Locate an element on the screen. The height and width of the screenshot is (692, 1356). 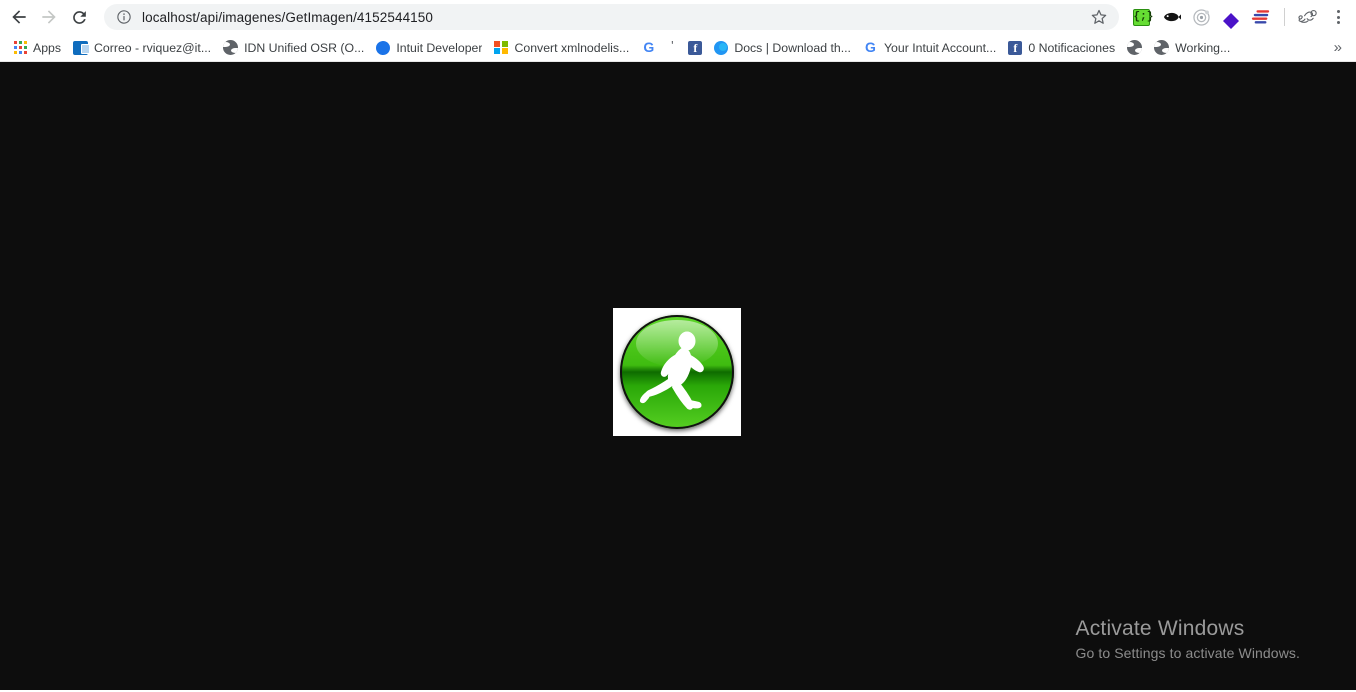
bars-extension-icon is located at coordinates (1261, 17).